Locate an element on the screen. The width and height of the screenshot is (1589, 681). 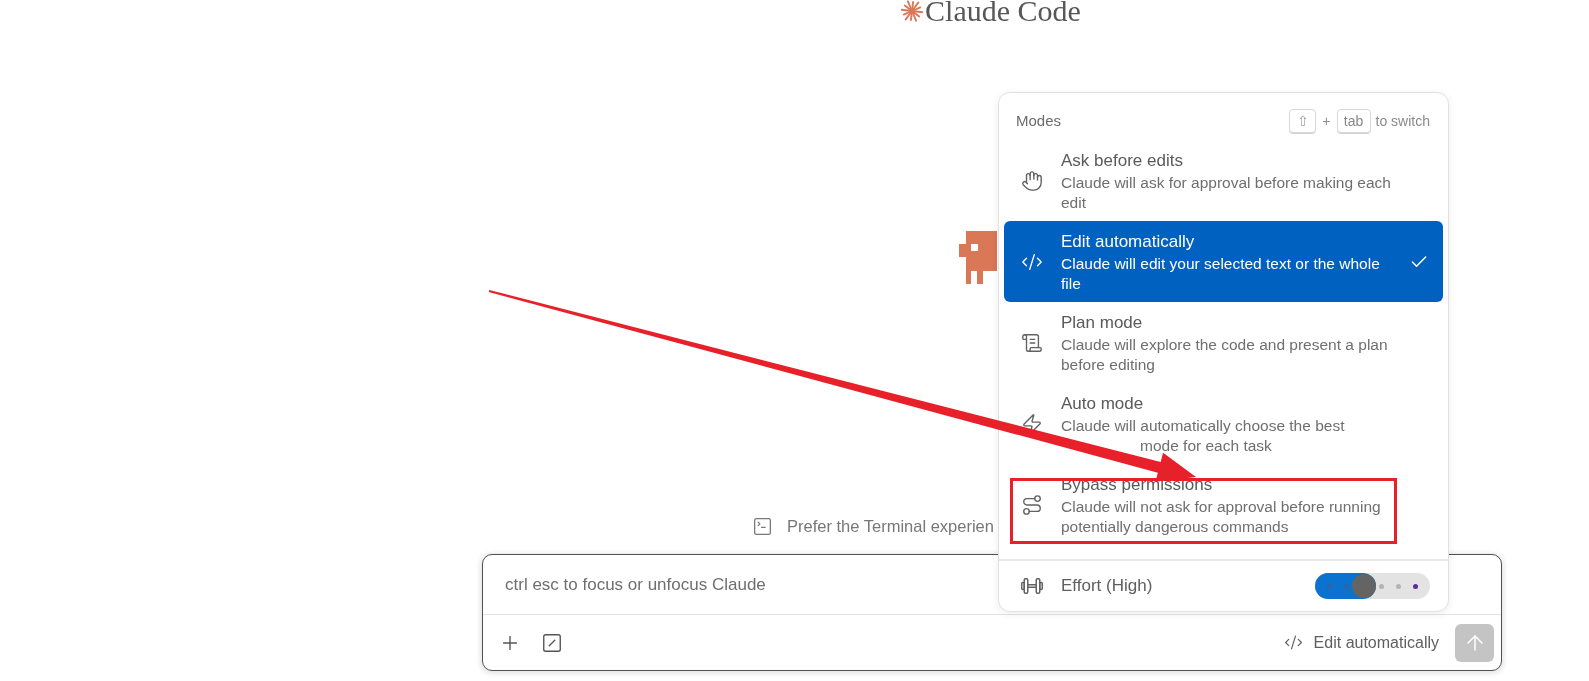
option-title: Ask before edits is located at coordinates (1122, 161).